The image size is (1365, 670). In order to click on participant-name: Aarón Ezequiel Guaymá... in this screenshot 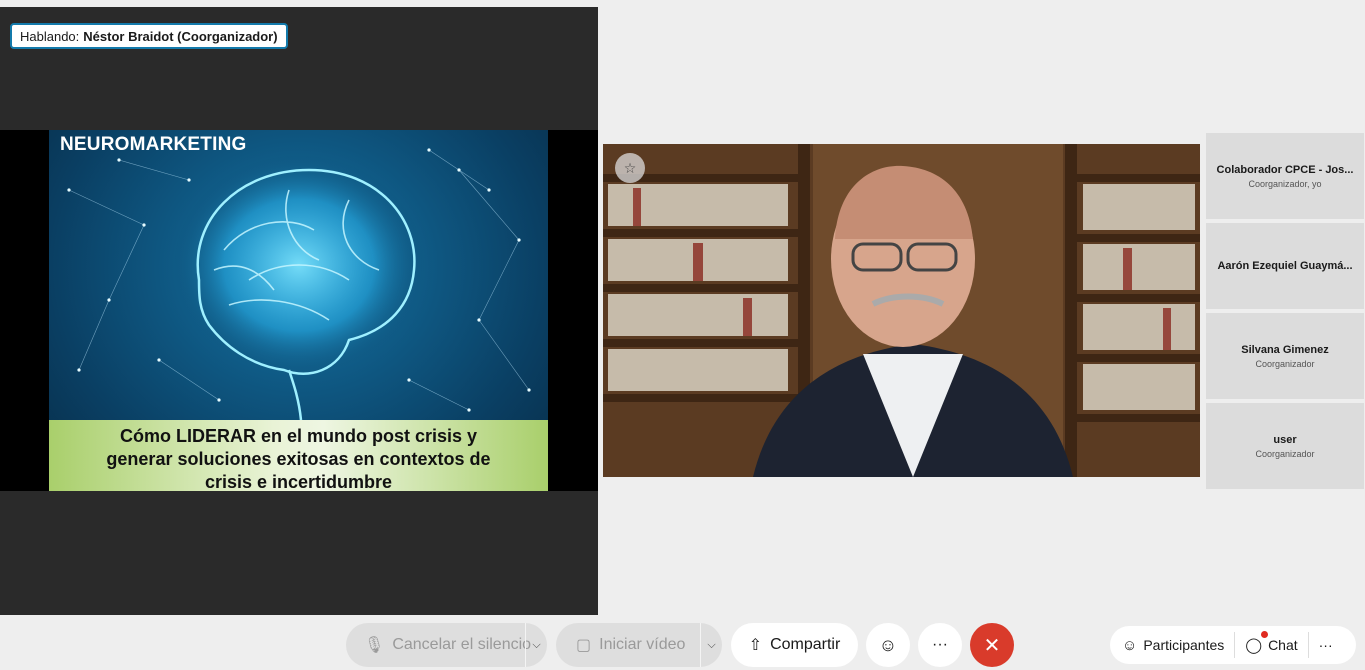, I will do `click(1285, 266)`.